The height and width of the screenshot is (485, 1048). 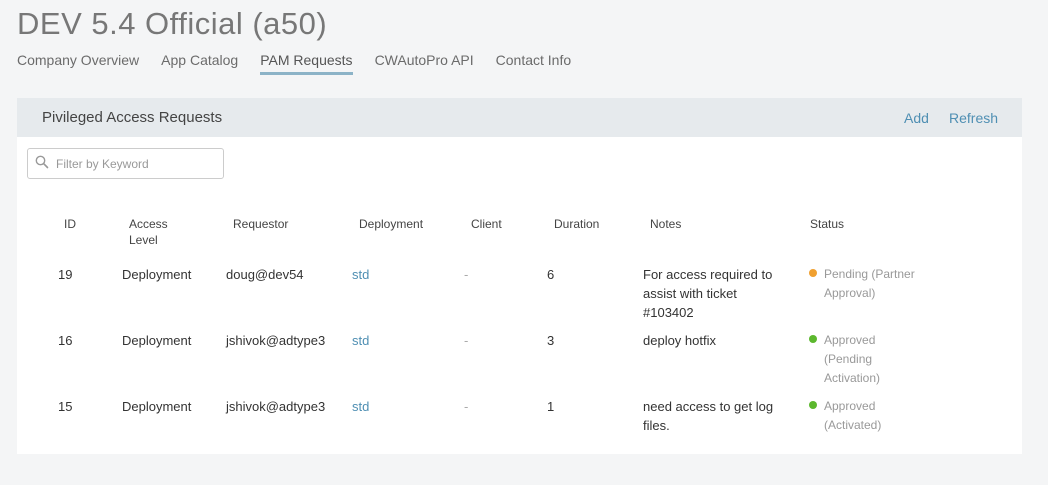 What do you see at coordinates (551, 274) in the screenshot?
I see `cell-duration: 6` at bounding box center [551, 274].